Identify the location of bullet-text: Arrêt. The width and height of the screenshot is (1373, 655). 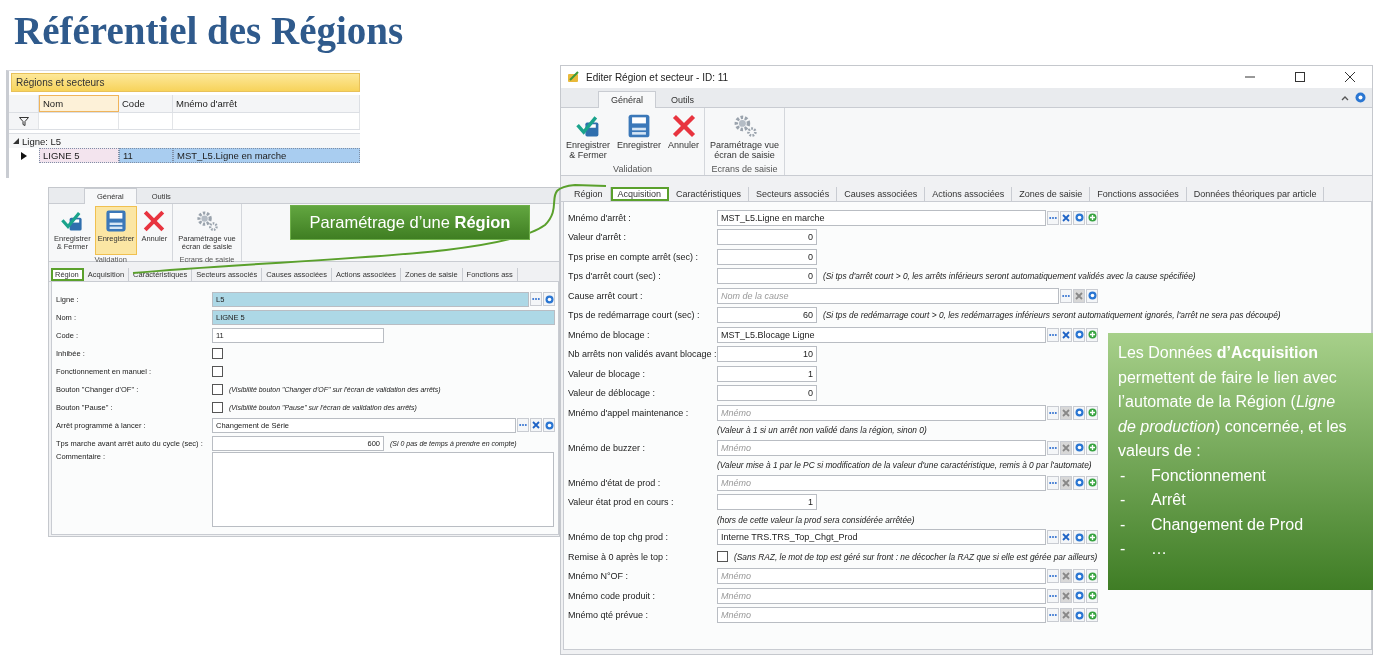
(1168, 500).